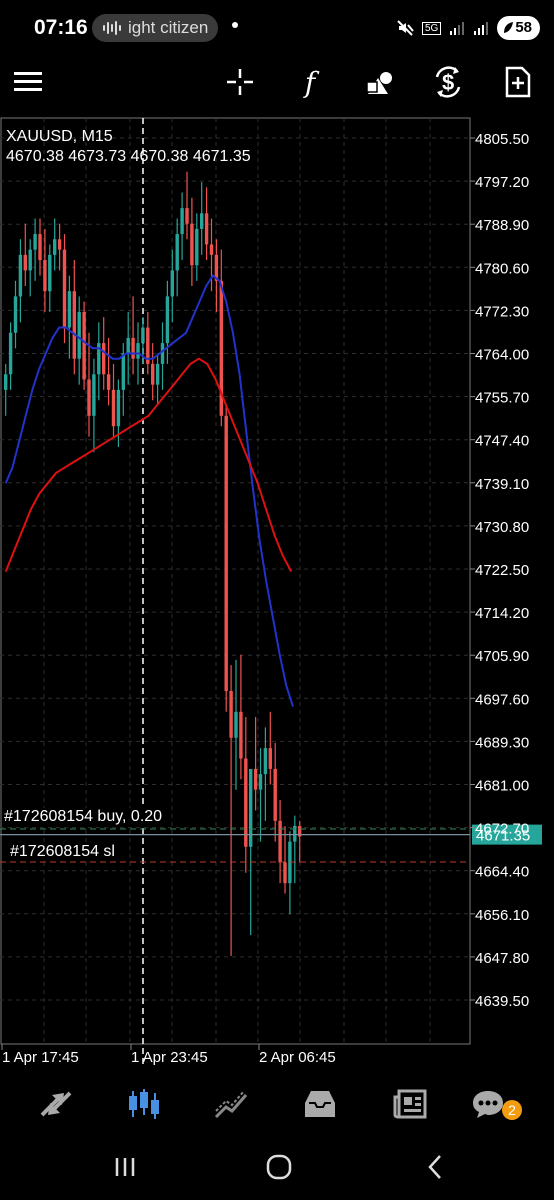 The width and height of the screenshot is (554, 1200). I want to click on new-order-icon, so click(518, 82).